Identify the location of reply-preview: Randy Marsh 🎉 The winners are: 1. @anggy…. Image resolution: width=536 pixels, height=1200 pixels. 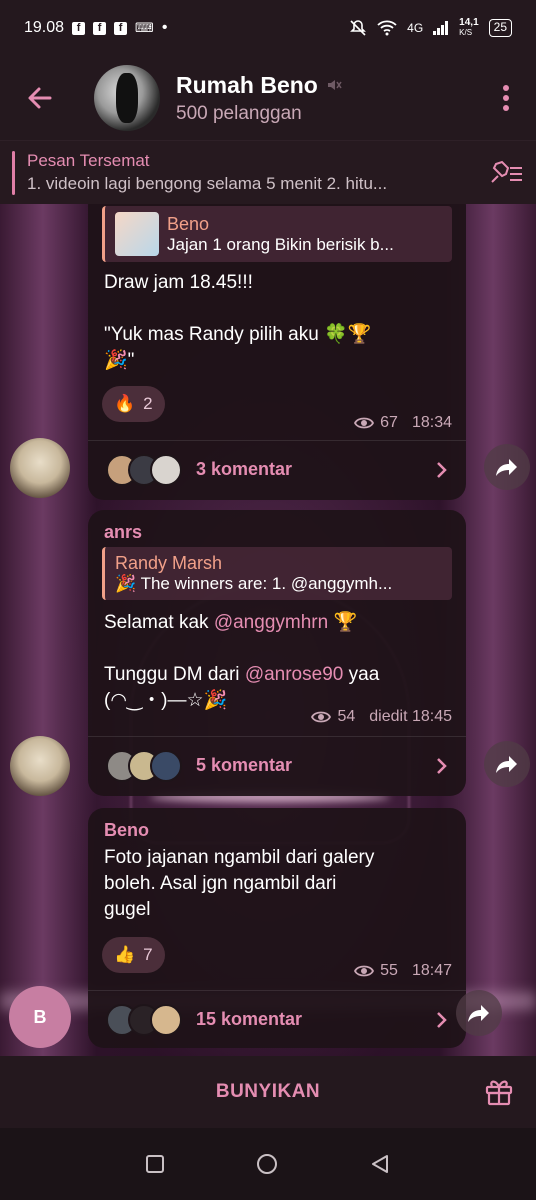
(277, 573).